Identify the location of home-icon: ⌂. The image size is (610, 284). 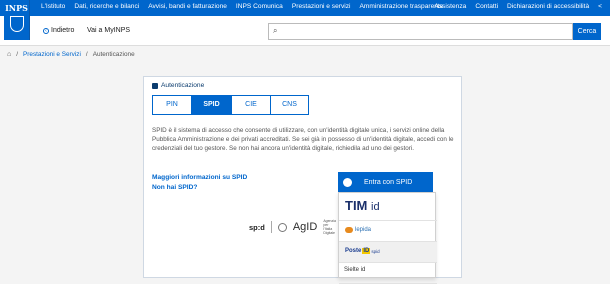
(9, 54).